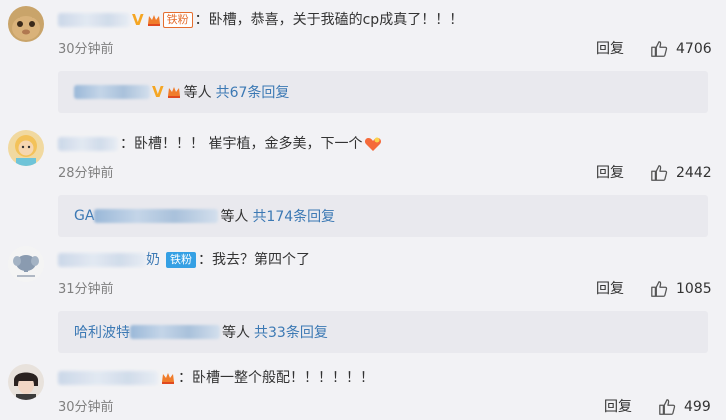 The height and width of the screenshot is (420, 726). Describe the element at coordinates (694, 49) in the screenshot. I see `like-count: 4706` at that location.